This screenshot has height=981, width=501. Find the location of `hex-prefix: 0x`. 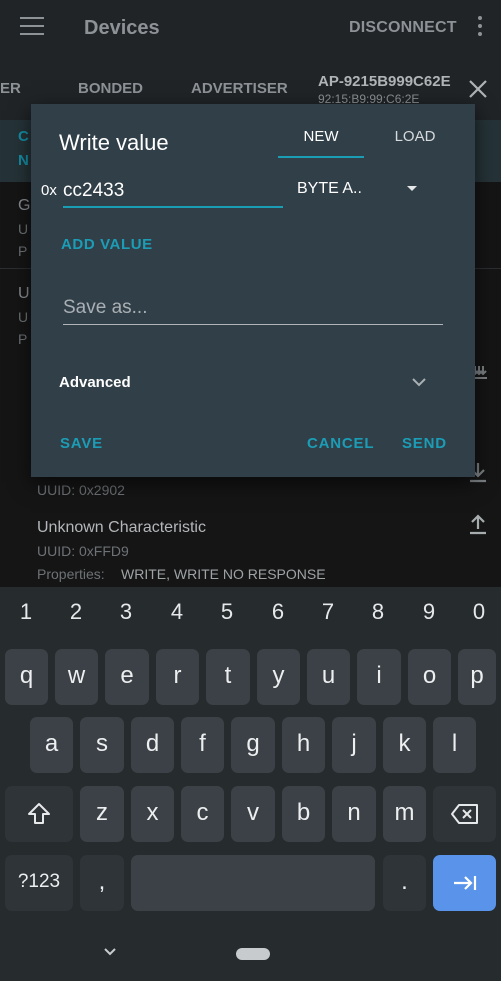

hex-prefix: 0x is located at coordinates (49, 190).